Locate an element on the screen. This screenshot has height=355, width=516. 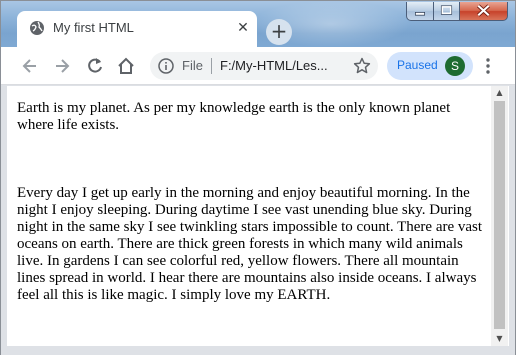
scroll-down-arrow-icon: ▼ is located at coordinates (499, 339).